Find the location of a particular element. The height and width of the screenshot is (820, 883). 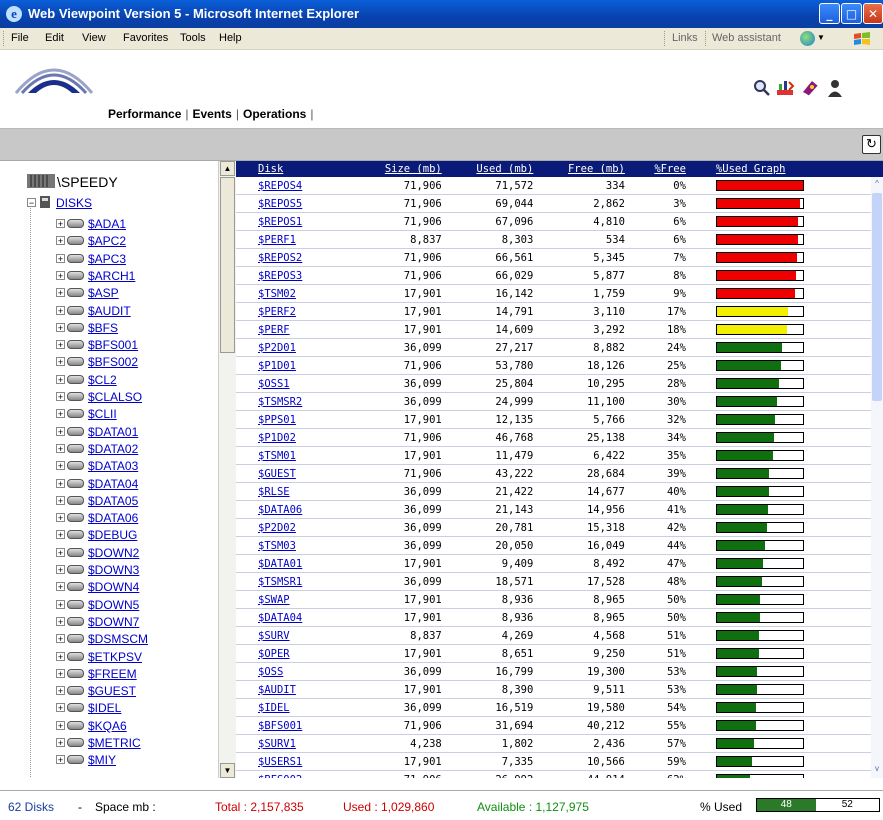

cell-disk: $P1D02 is located at coordinates (290, 437).